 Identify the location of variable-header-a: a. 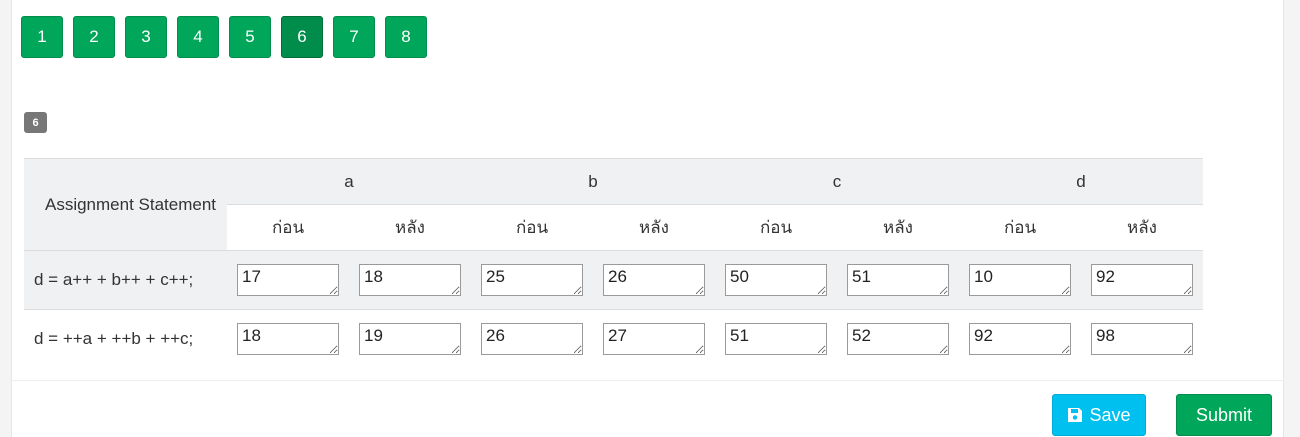
(349, 181).